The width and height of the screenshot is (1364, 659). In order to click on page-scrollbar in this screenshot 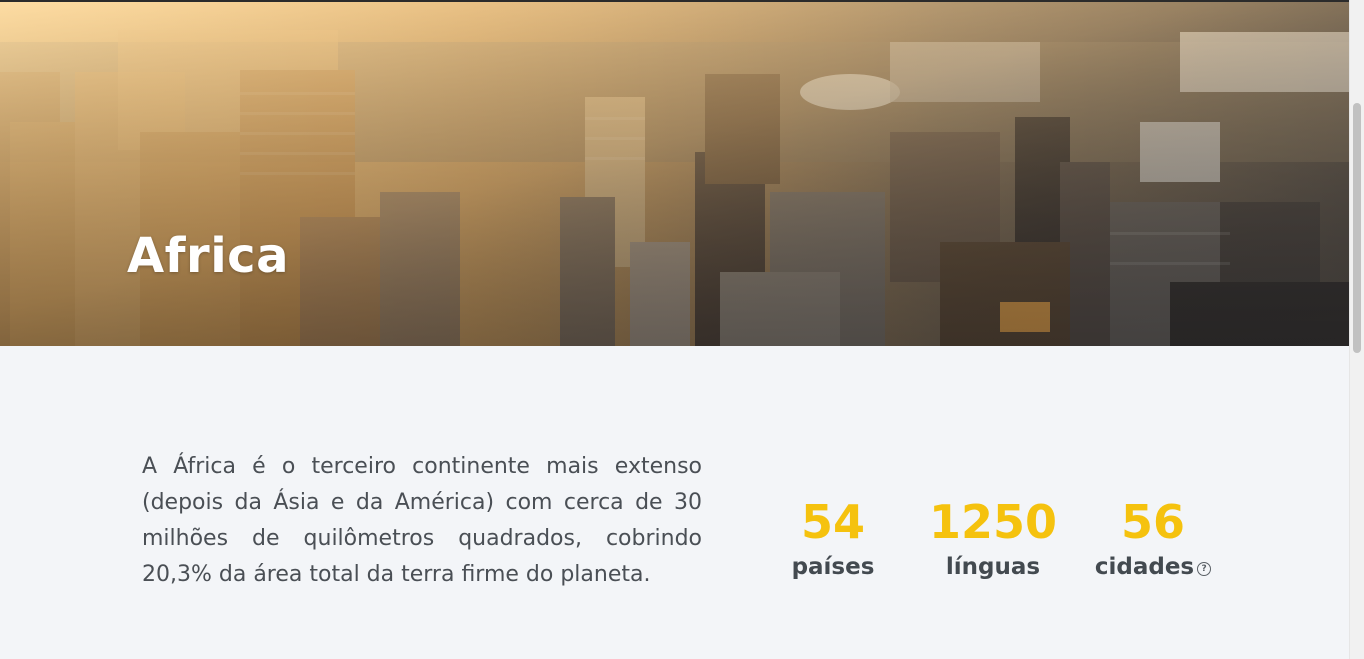, I will do `click(1356, 329)`.